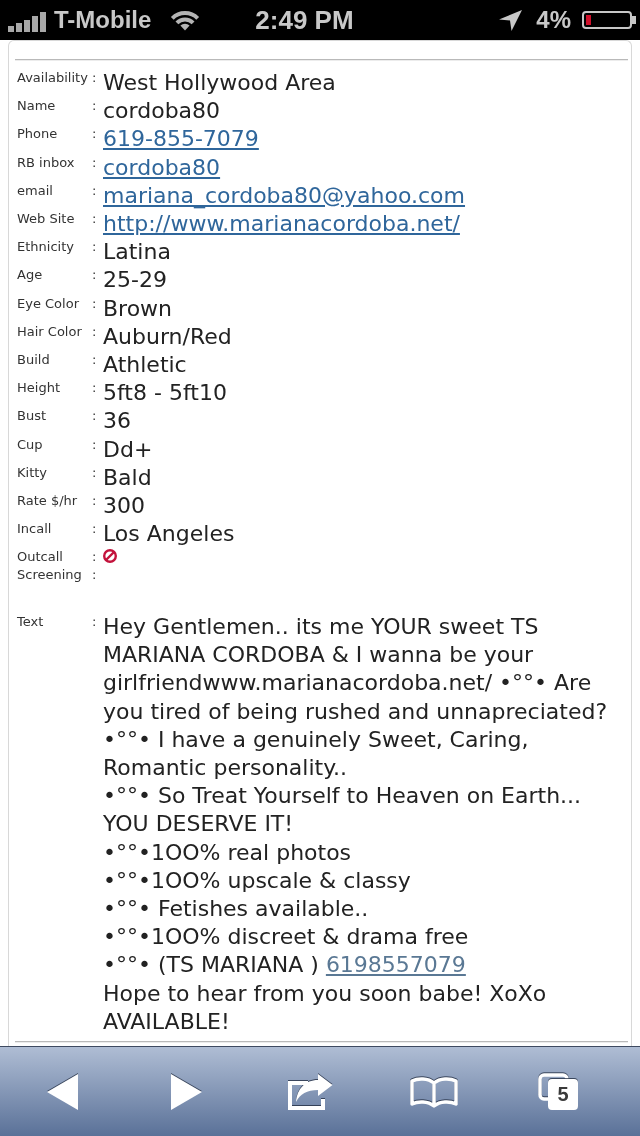 This screenshot has height=1136, width=640. I want to click on field-label: Hair Color, so click(49, 331).